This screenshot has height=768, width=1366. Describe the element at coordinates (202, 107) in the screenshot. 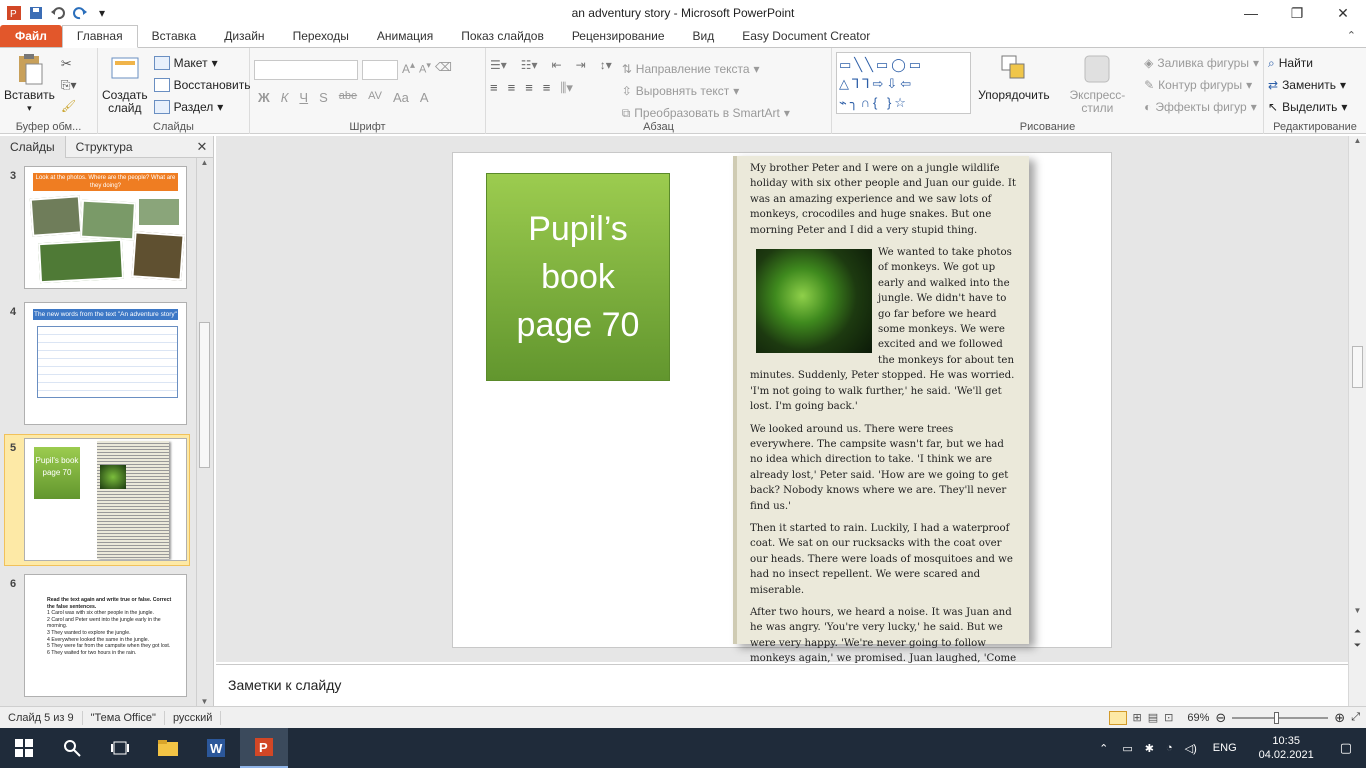

I see `section-button: Раздел ▾` at that location.